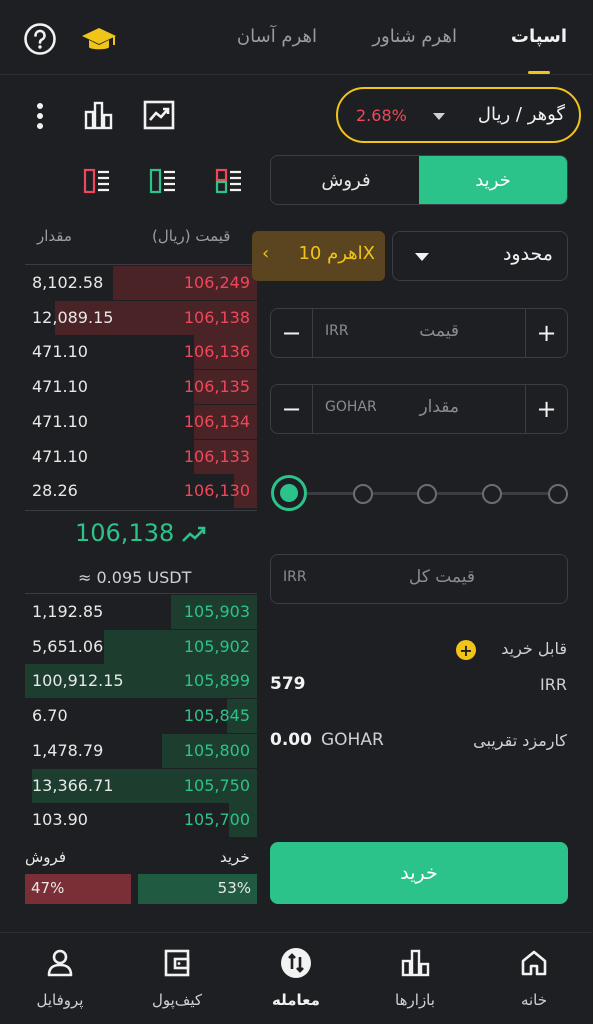  What do you see at coordinates (493, 180) in the screenshot?
I see `toggle-buy-button: خرید` at bounding box center [493, 180].